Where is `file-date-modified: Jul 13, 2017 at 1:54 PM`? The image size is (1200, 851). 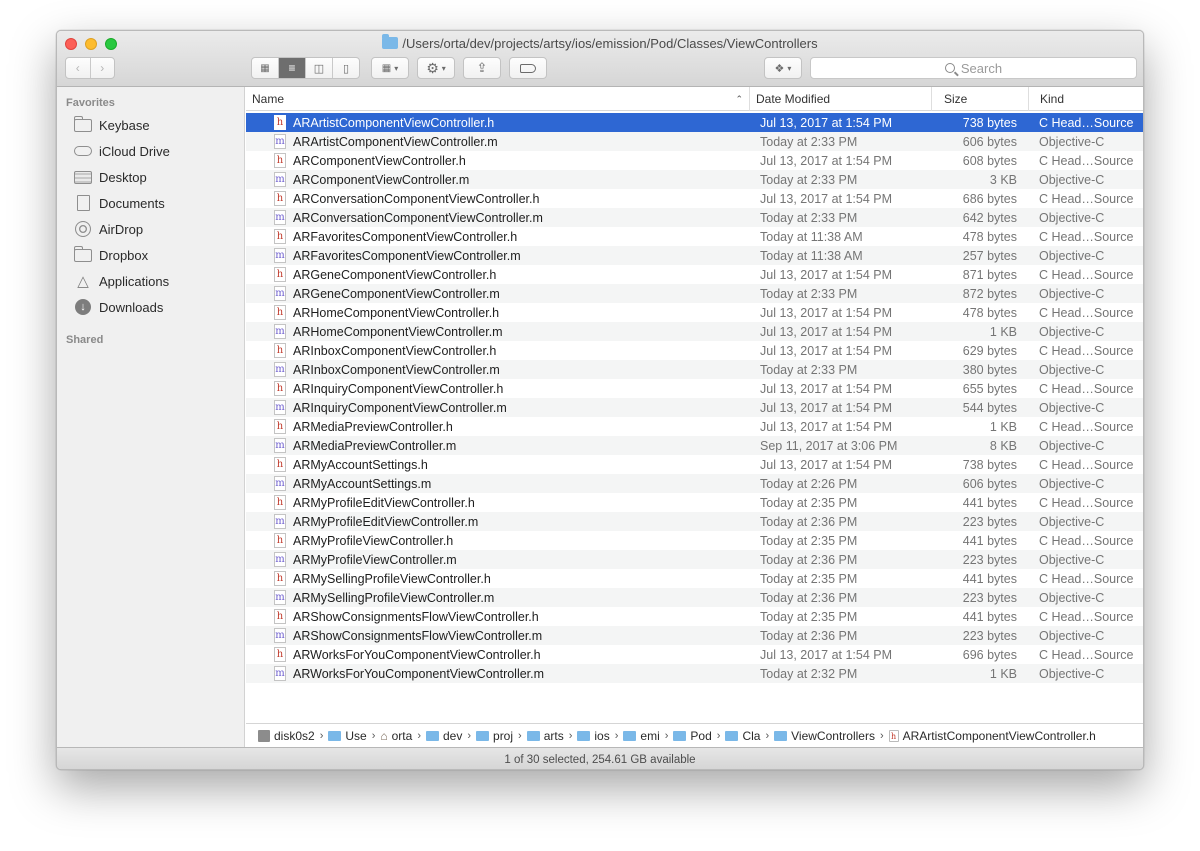 file-date-modified: Jul 13, 2017 at 1:54 PM is located at coordinates (826, 274).